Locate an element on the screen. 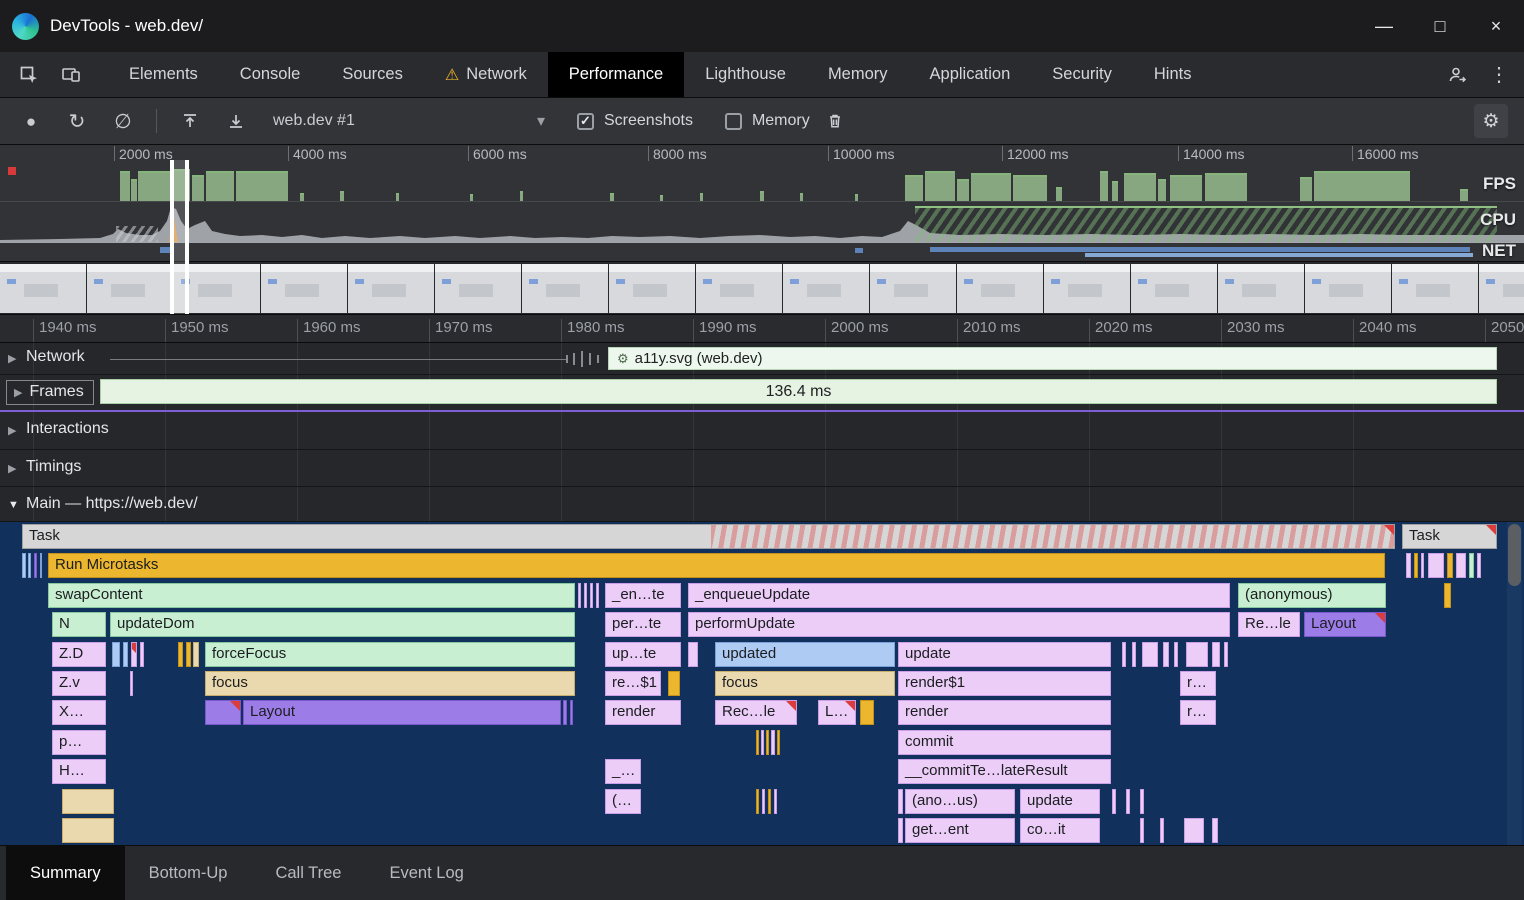  screenshots-checkbox: ✓ is located at coordinates (585, 121).